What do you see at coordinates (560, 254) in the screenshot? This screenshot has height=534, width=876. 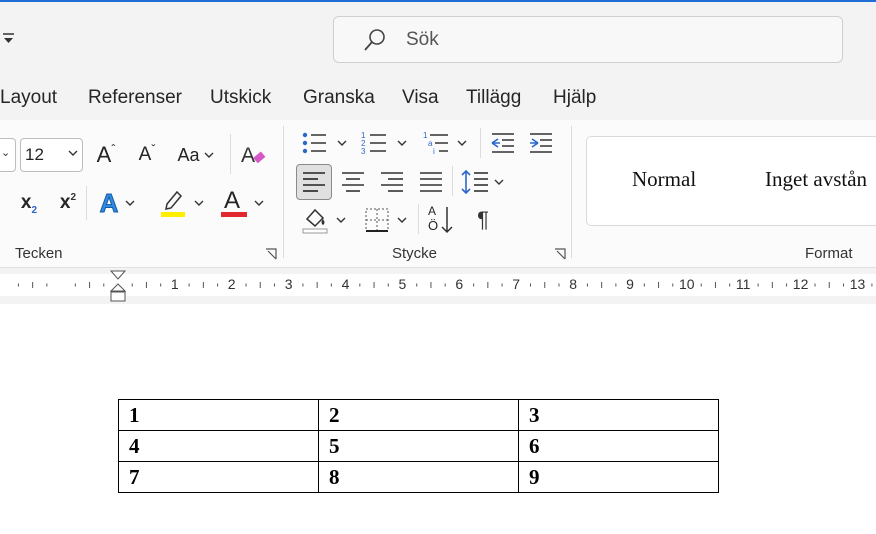 I see `paragraph-dialog-launcher-icon` at bounding box center [560, 254].